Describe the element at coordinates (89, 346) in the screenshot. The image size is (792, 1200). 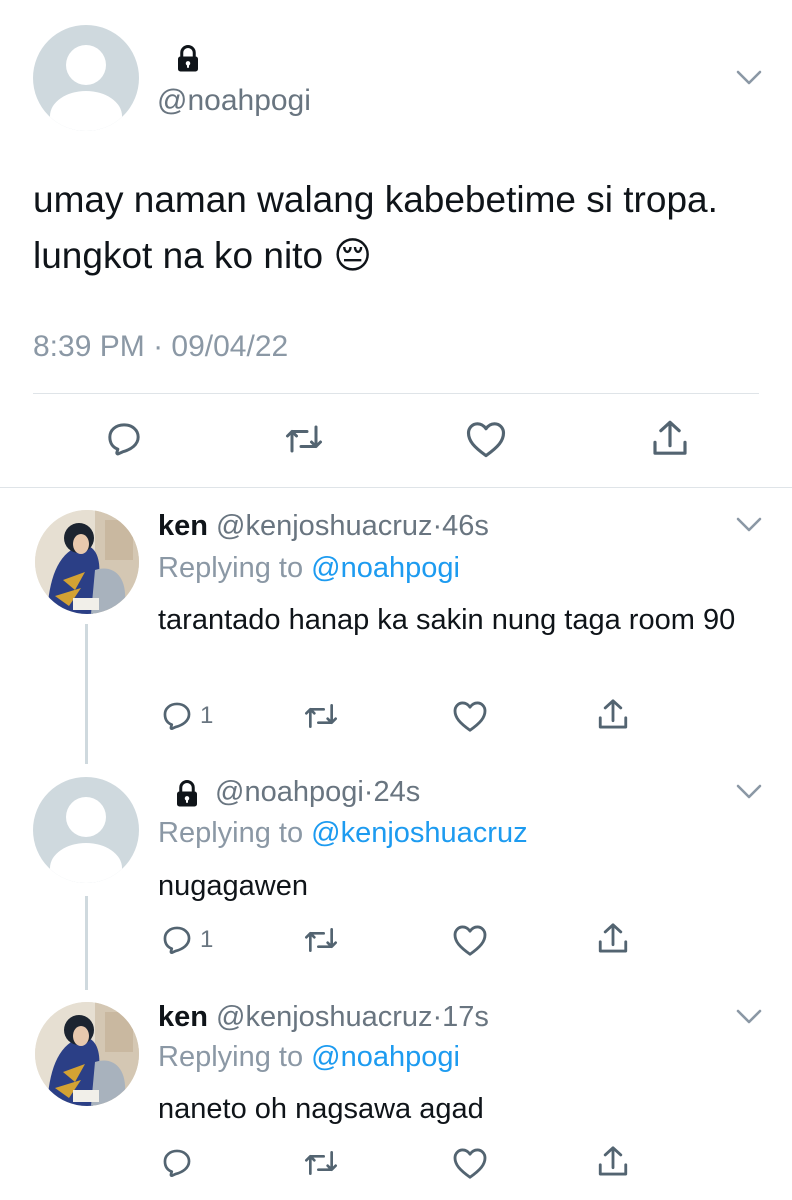
I see `tweet-time: 8:39 PM` at that location.